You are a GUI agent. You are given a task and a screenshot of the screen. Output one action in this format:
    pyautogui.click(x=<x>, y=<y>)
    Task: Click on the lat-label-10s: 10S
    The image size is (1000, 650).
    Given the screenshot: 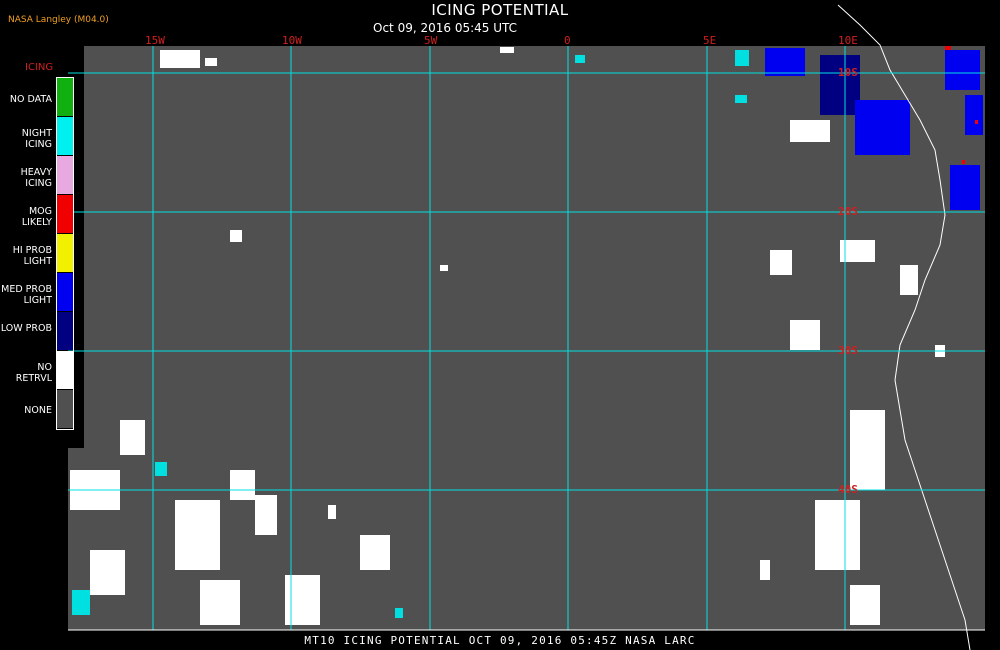 What is the action you would take?
    pyautogui.click(x=848, y=72)
    